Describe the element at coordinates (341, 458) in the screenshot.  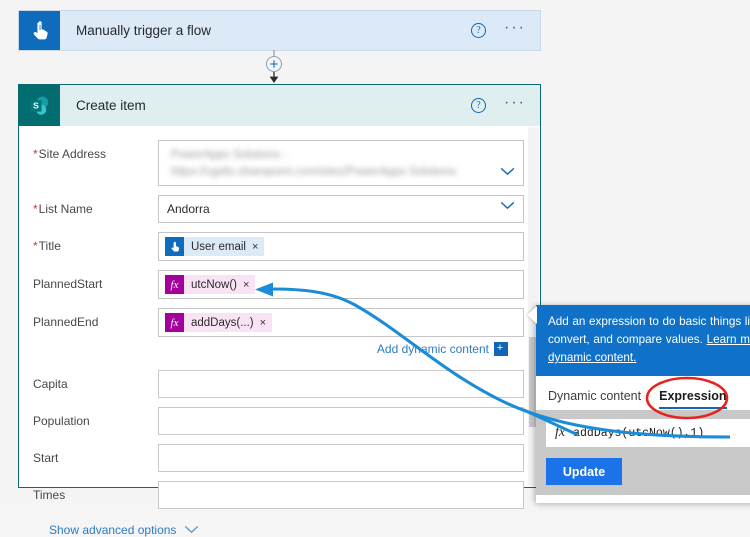
I see `start-input` at that location.